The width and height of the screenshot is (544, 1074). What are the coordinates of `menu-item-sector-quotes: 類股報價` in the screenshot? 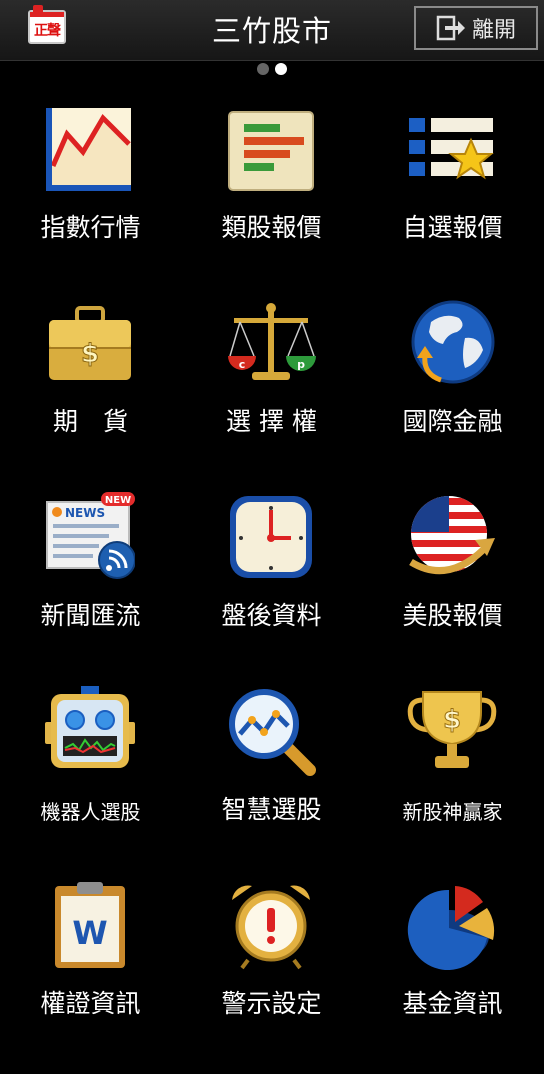 It's located at (271, 201).